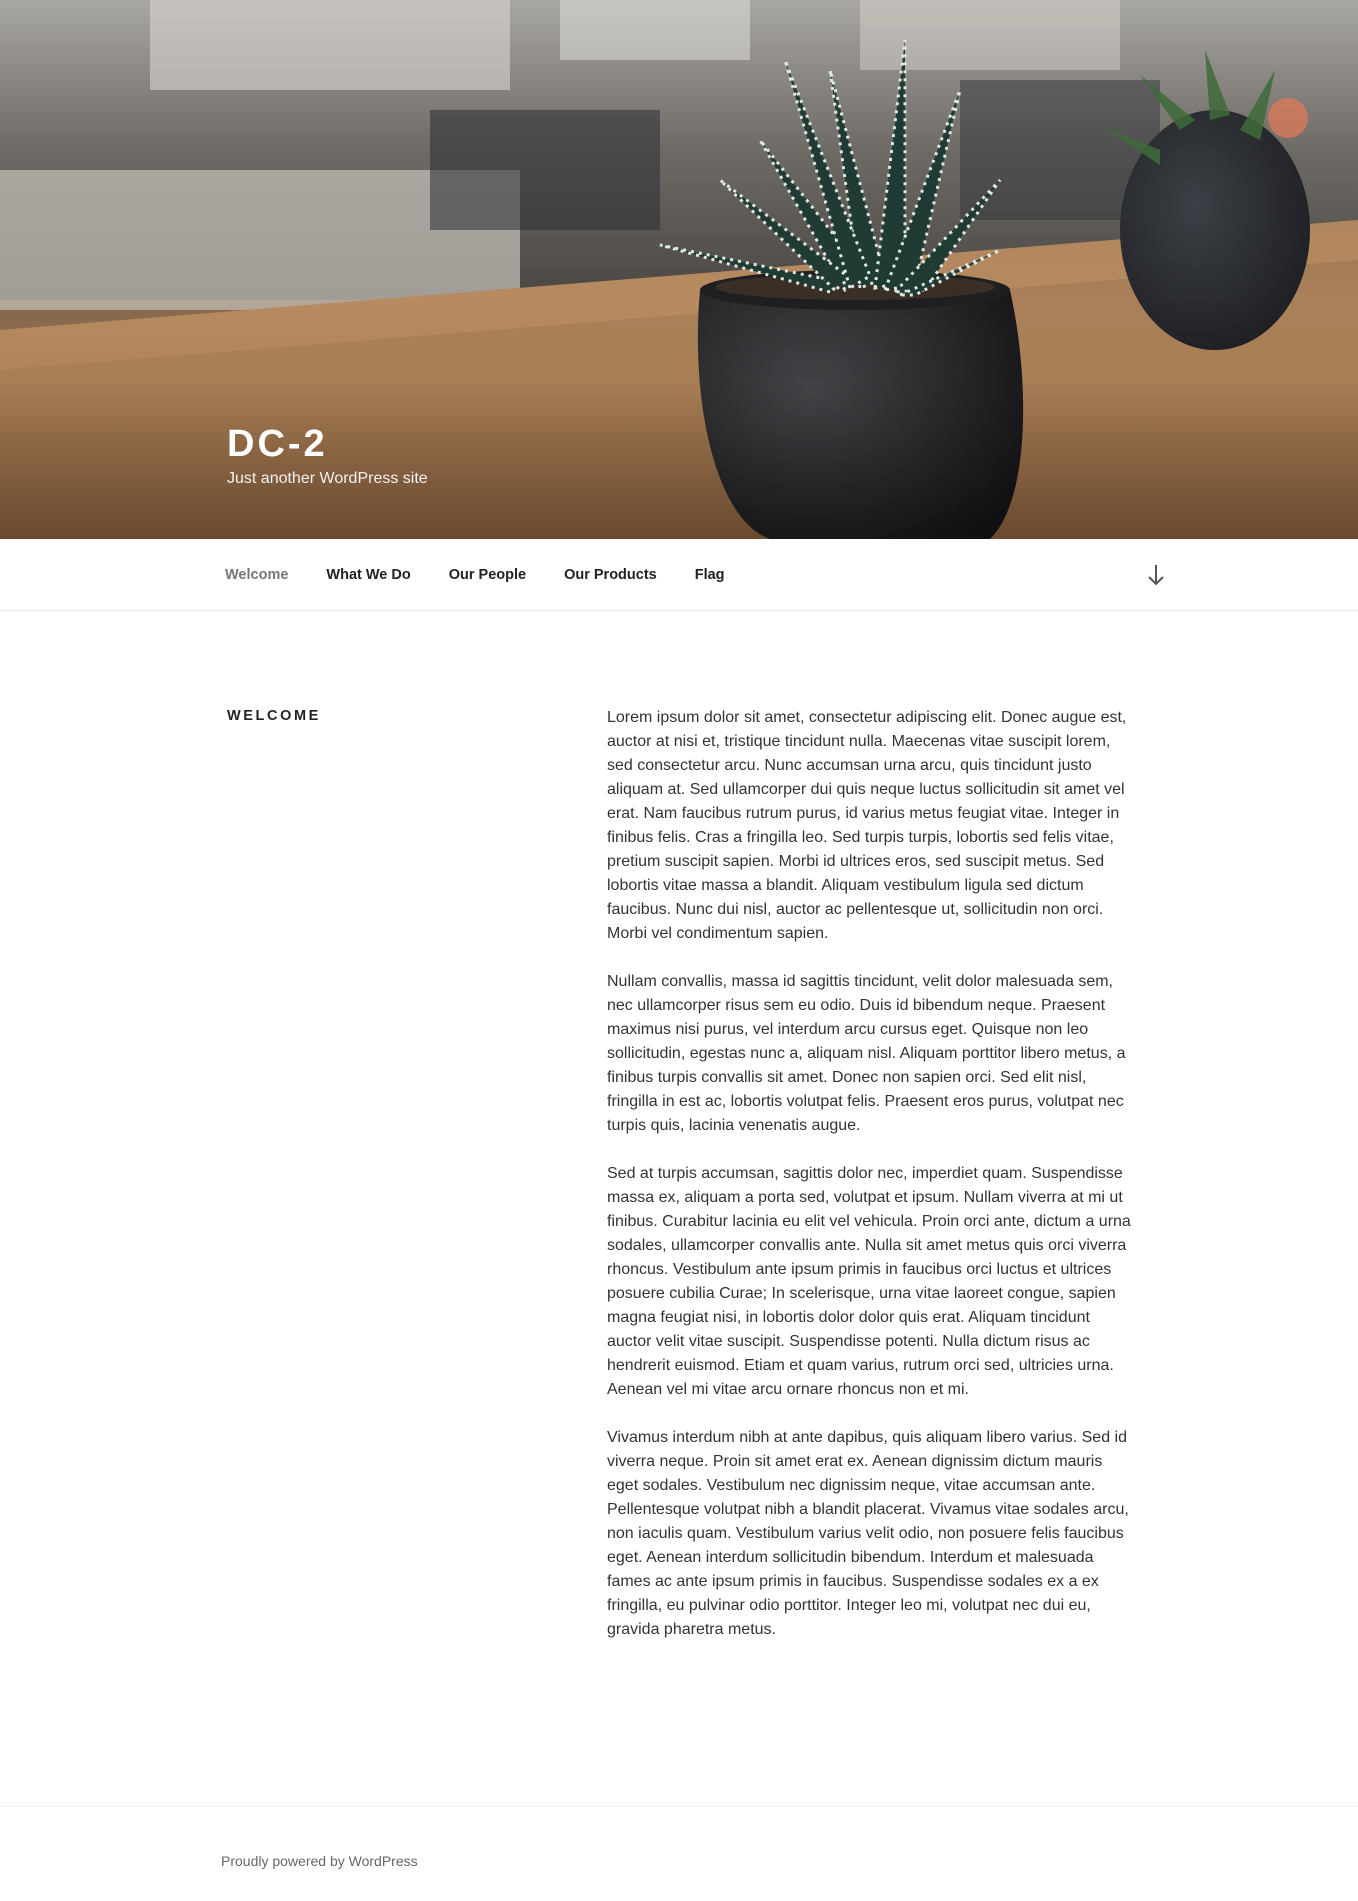  Describe the element at coordinates (710, 575) in the screenshot. I see `nav-item-flag: Flag` at that location.